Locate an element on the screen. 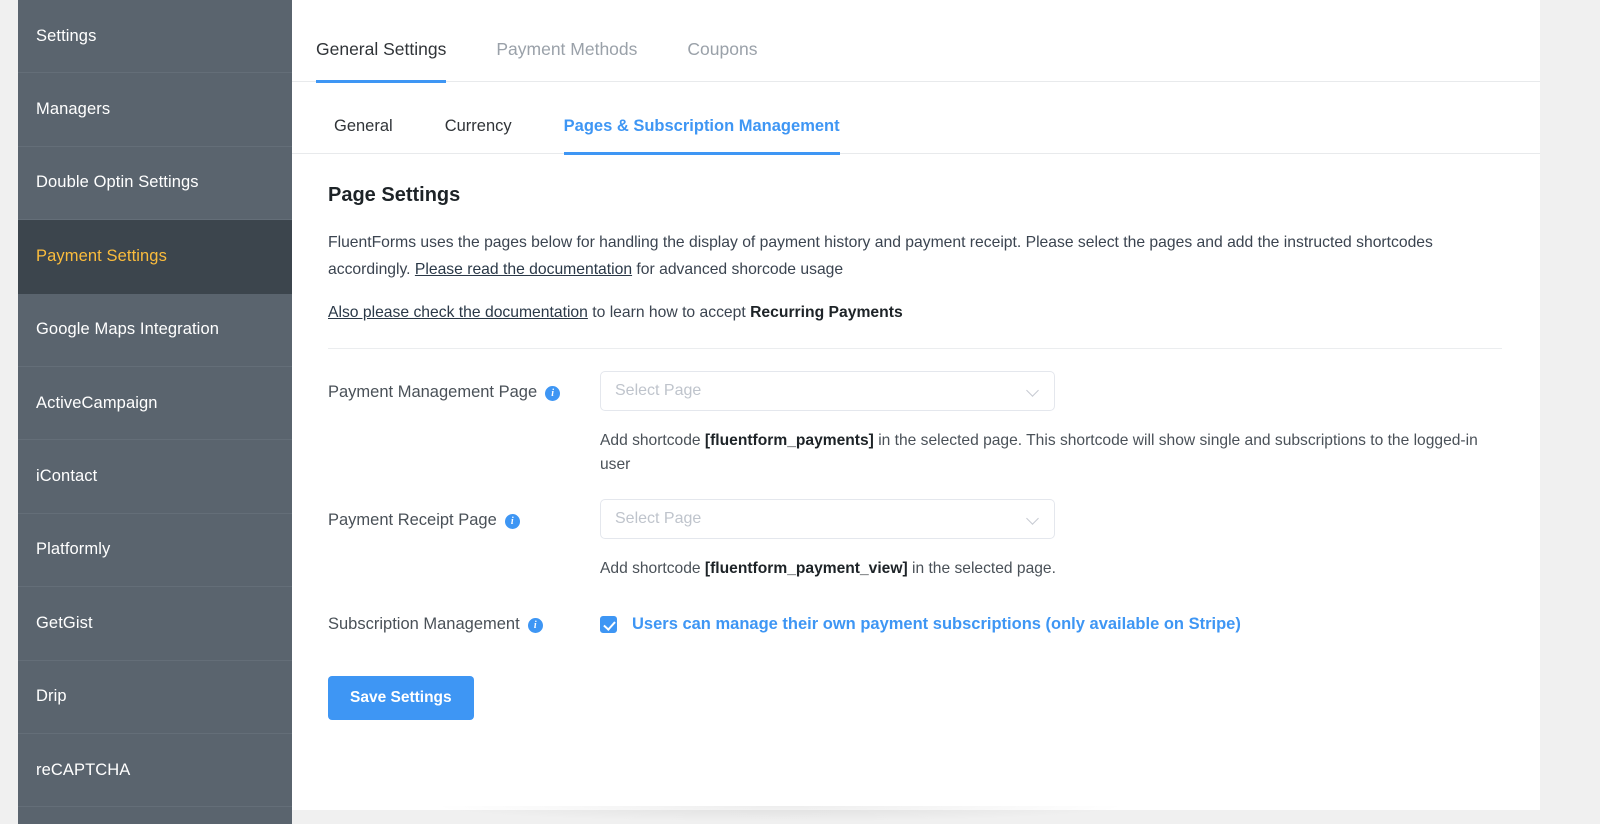 The width and height of the screenshot is (1600, 824). description-text-2: for advanced shorcode usage is located at coordinates (738, 269).